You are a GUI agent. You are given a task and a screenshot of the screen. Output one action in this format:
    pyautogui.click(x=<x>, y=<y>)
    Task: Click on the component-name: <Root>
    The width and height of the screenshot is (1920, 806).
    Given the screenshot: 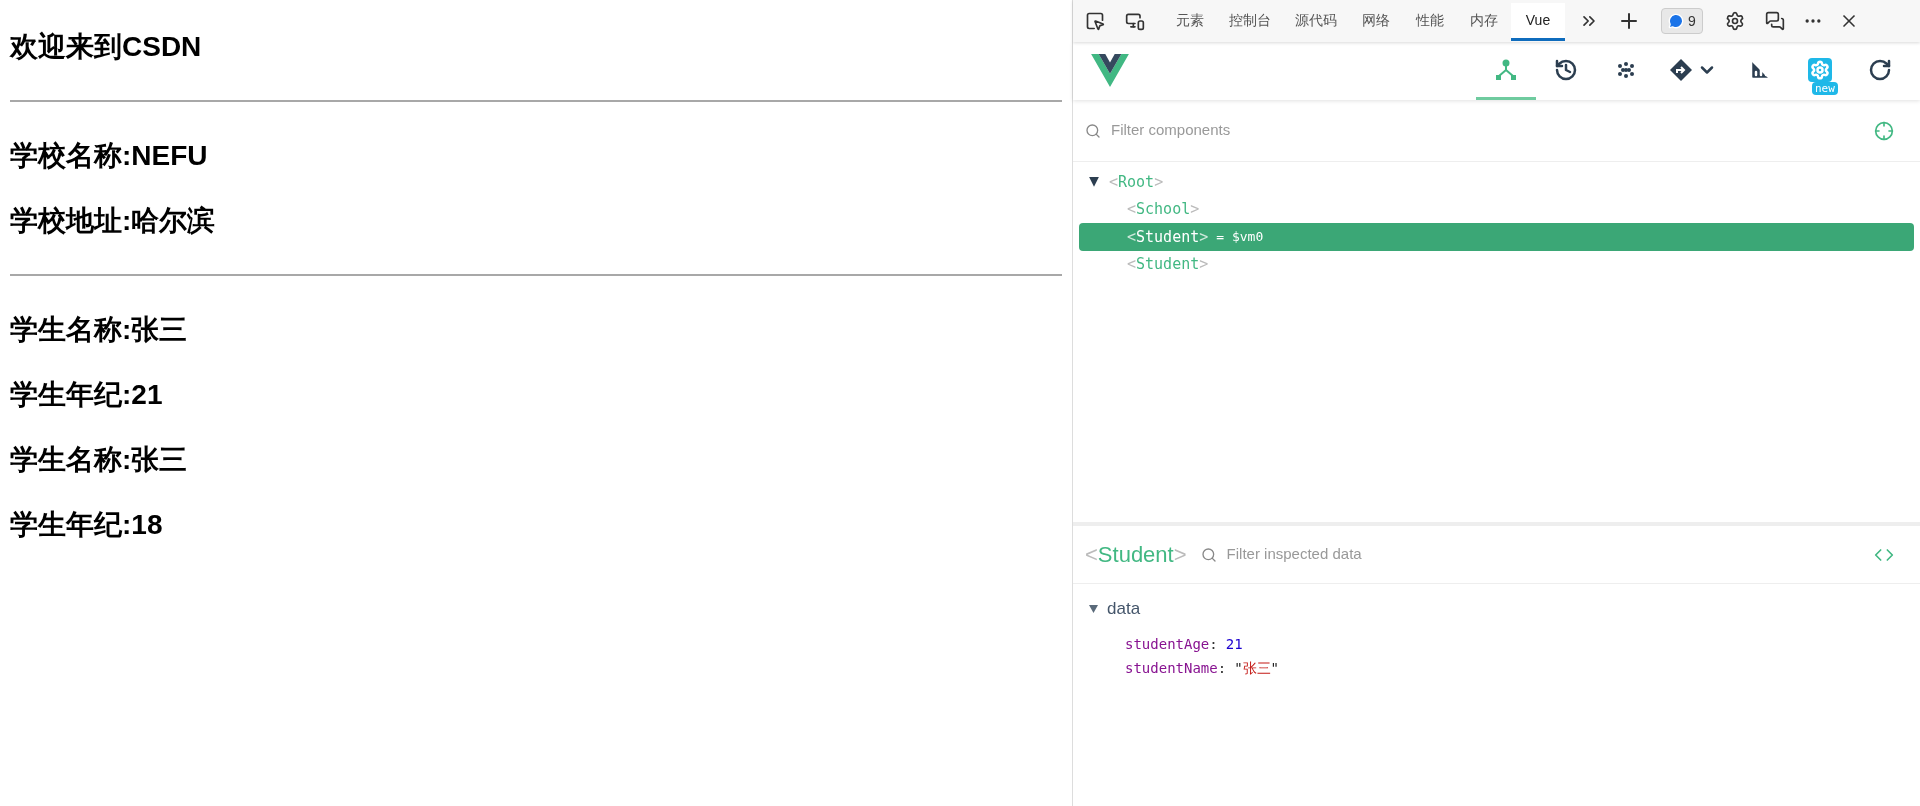 What is the action you would take?
    pyautogui.click(x=1136, y=182)
    